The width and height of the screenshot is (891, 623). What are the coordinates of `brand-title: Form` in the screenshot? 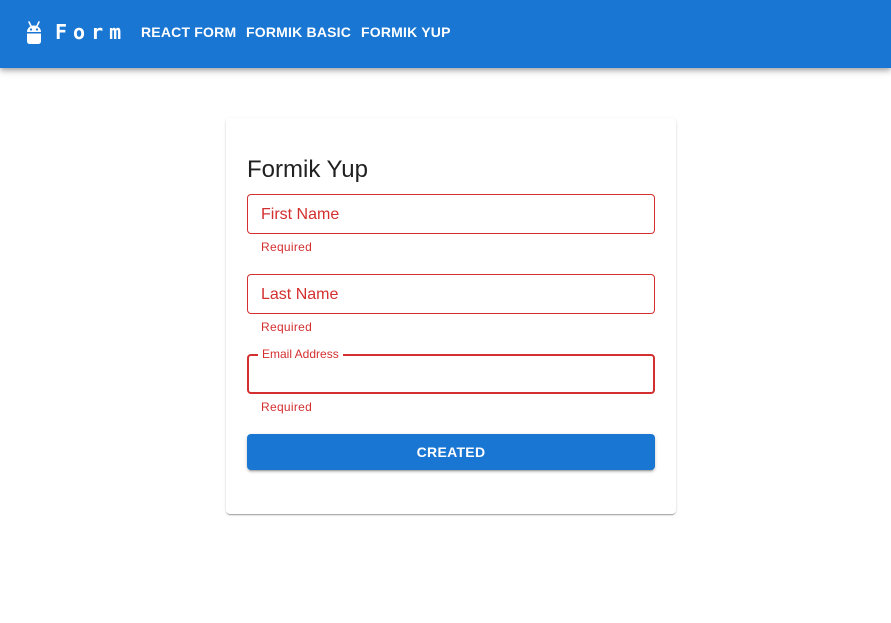 It's located at (91, 32).